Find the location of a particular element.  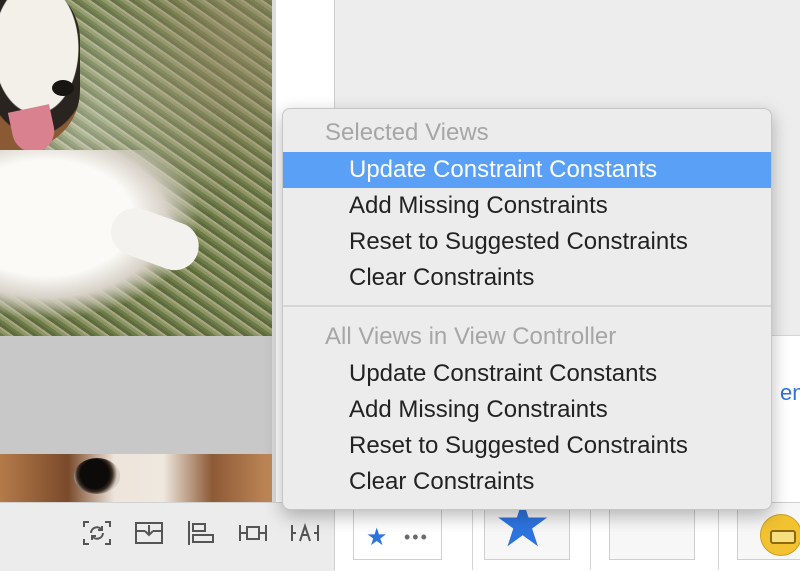

dog-head is located at coordinates (40, 75).